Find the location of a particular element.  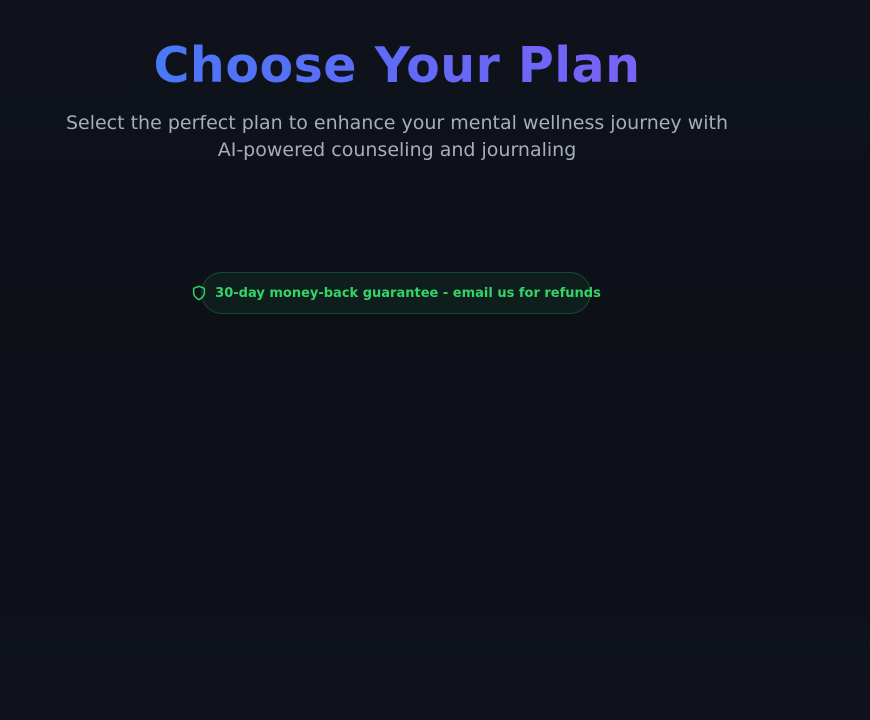

shield-icon is located at coordinates (199, 293).